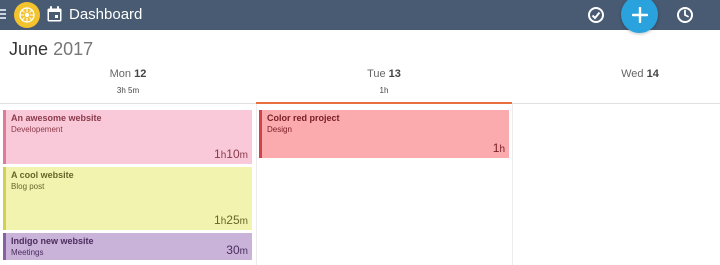 This screenshot has width=720, height=265. What do you see at coordinates (384, 134) in the screenshot?
I see `event-card: Color red project Design 1h` at bounding box center [384, 134].